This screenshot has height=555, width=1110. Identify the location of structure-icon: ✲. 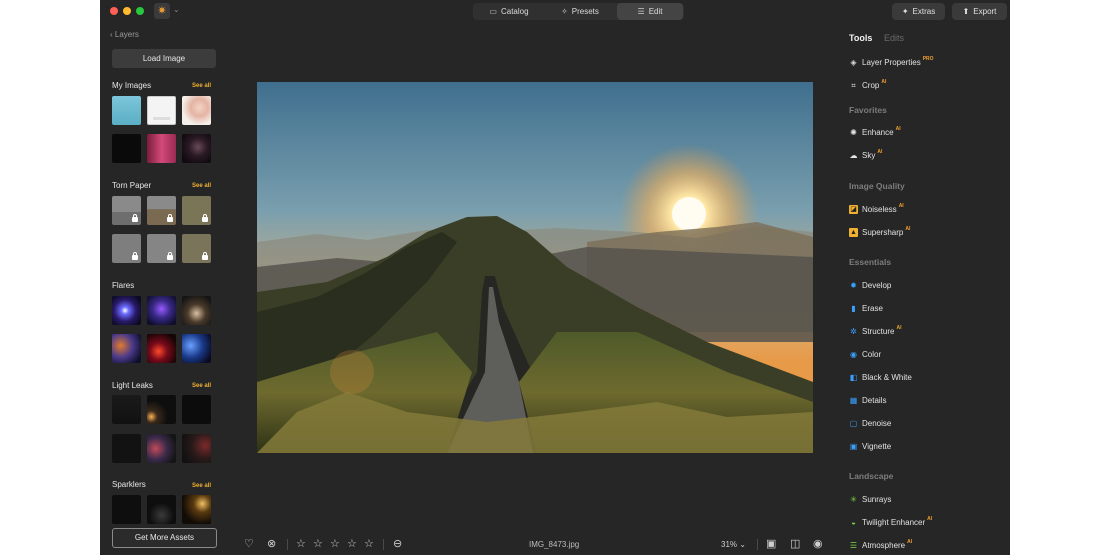
(853, 331).